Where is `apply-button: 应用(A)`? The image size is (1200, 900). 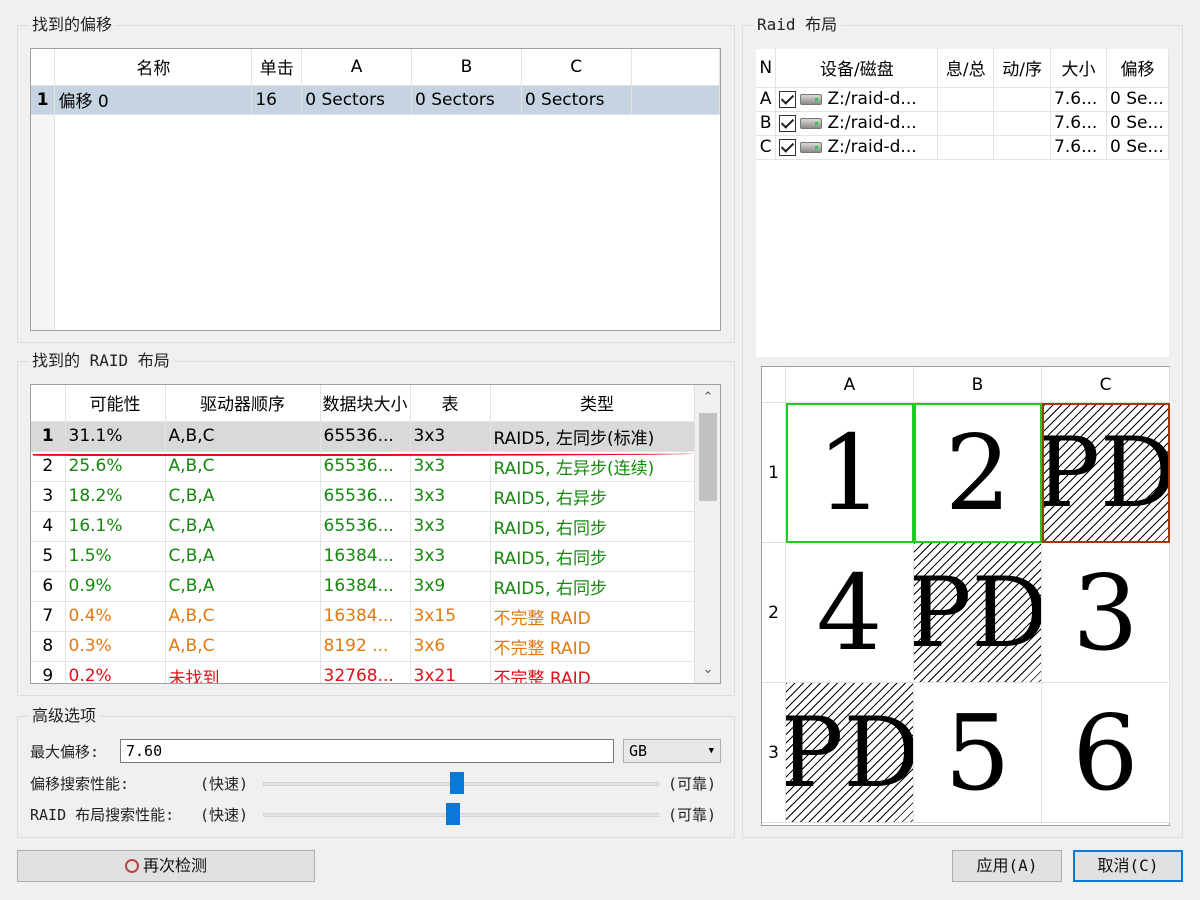 apply-button: 应用(A) is located at coordinates (1007, 866).